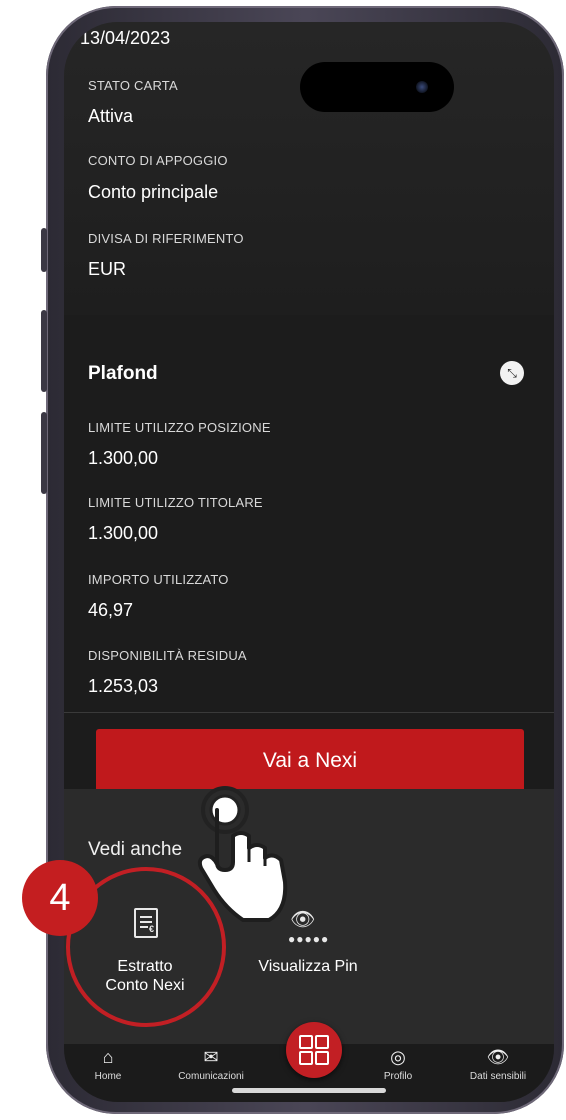 This screenshot has width=566, height=1120. I want to click on vai-a-nexi-button: Vai a Nexi, so click(310, 761).